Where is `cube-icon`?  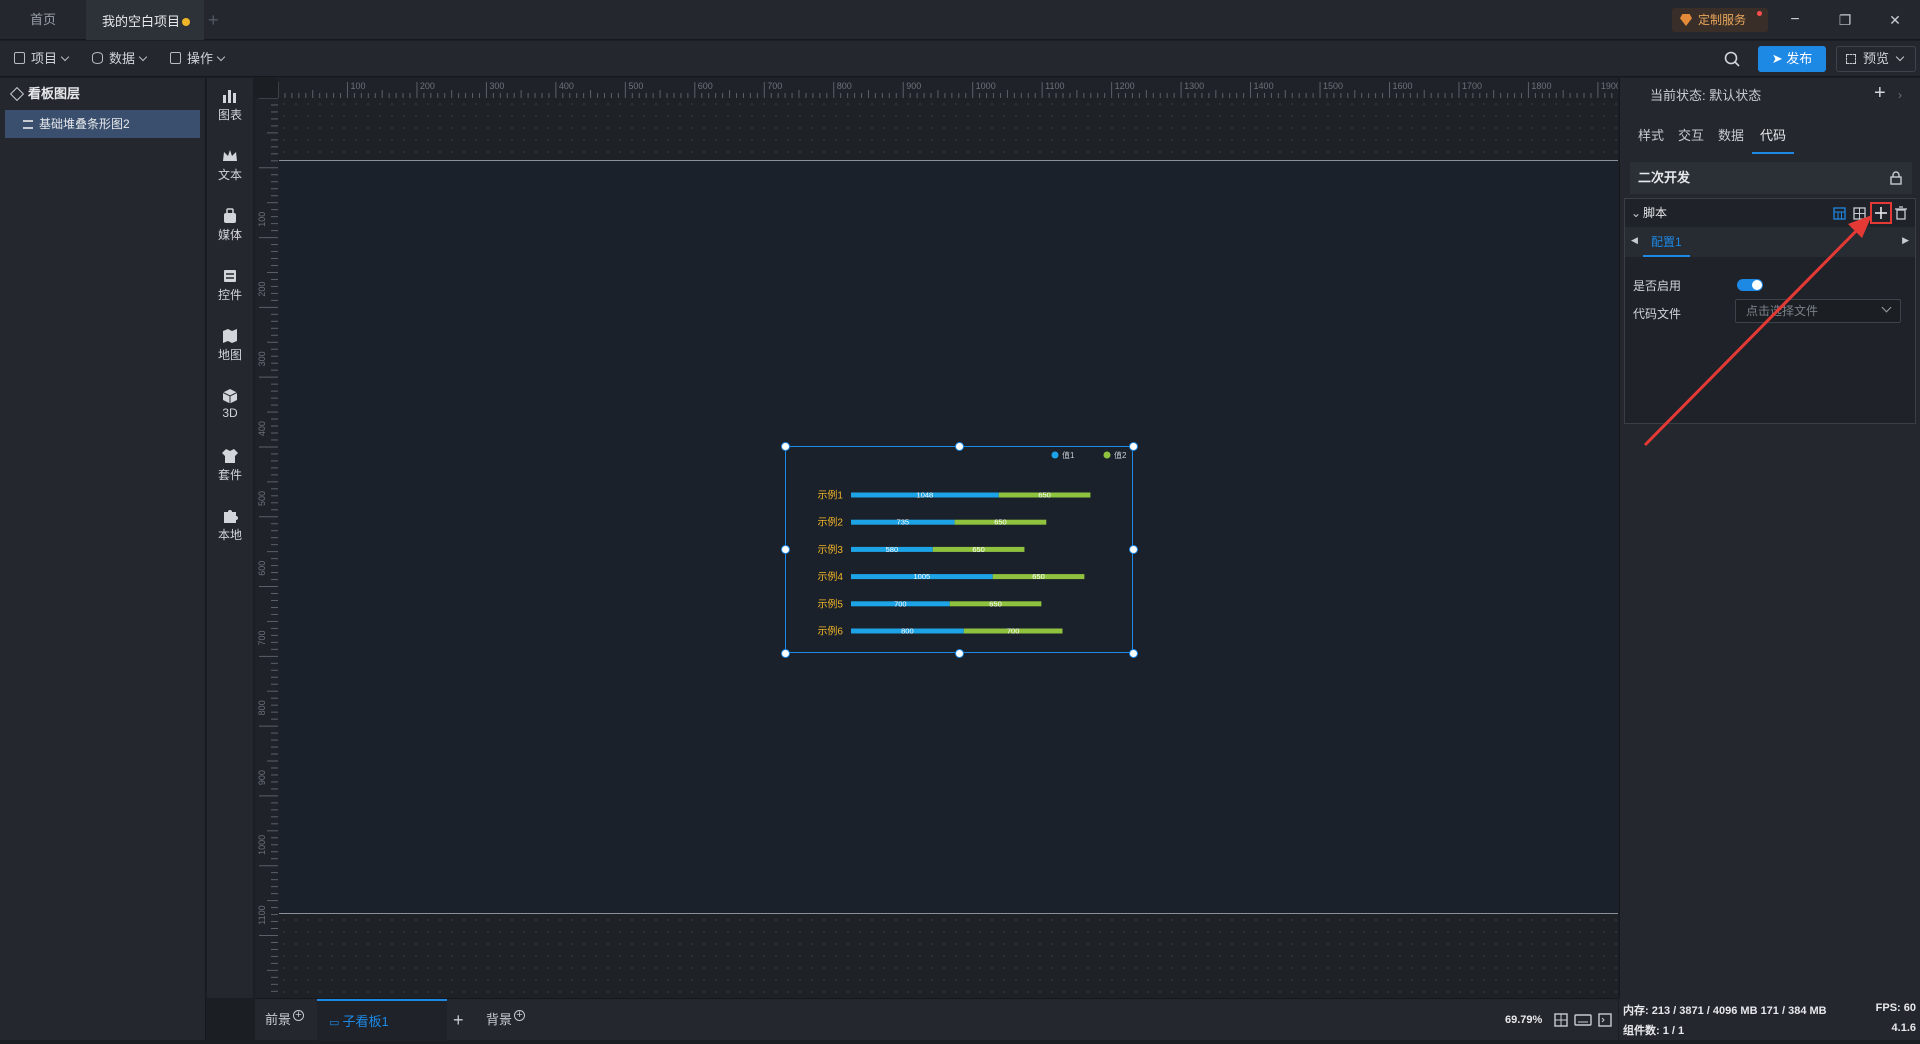
cube-icon is located at coordinates (230, 396).